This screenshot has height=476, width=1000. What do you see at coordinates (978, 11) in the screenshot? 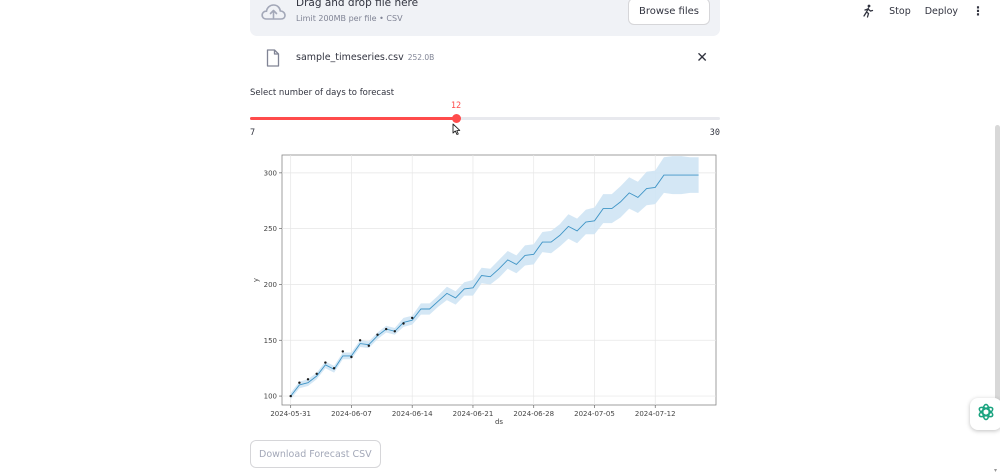
I see `main-menu-button: ⋮` at bounding box center [978, 11].